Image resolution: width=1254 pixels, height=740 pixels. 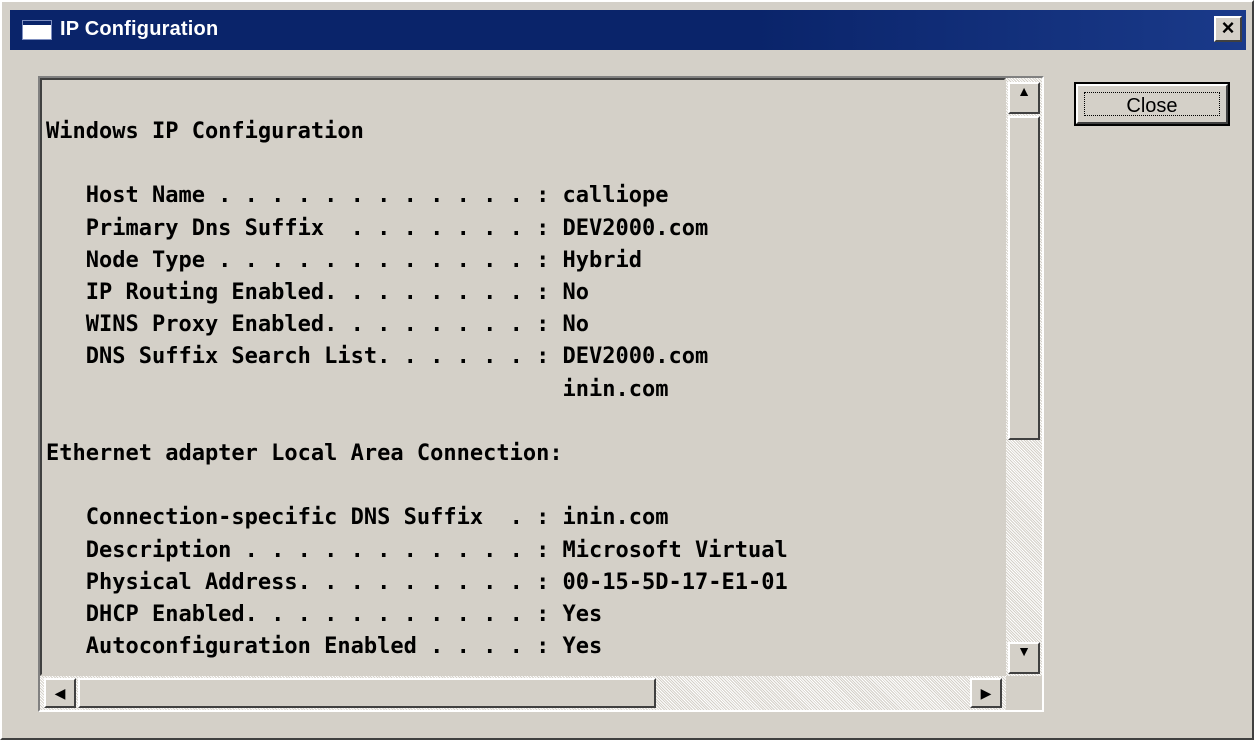 What do you see at coordinates (324, 615) in the screenshot?
I see `console-line: DHCP Enabled. . . . . . . . . . . : Yes` at bounding box center [324, 615].